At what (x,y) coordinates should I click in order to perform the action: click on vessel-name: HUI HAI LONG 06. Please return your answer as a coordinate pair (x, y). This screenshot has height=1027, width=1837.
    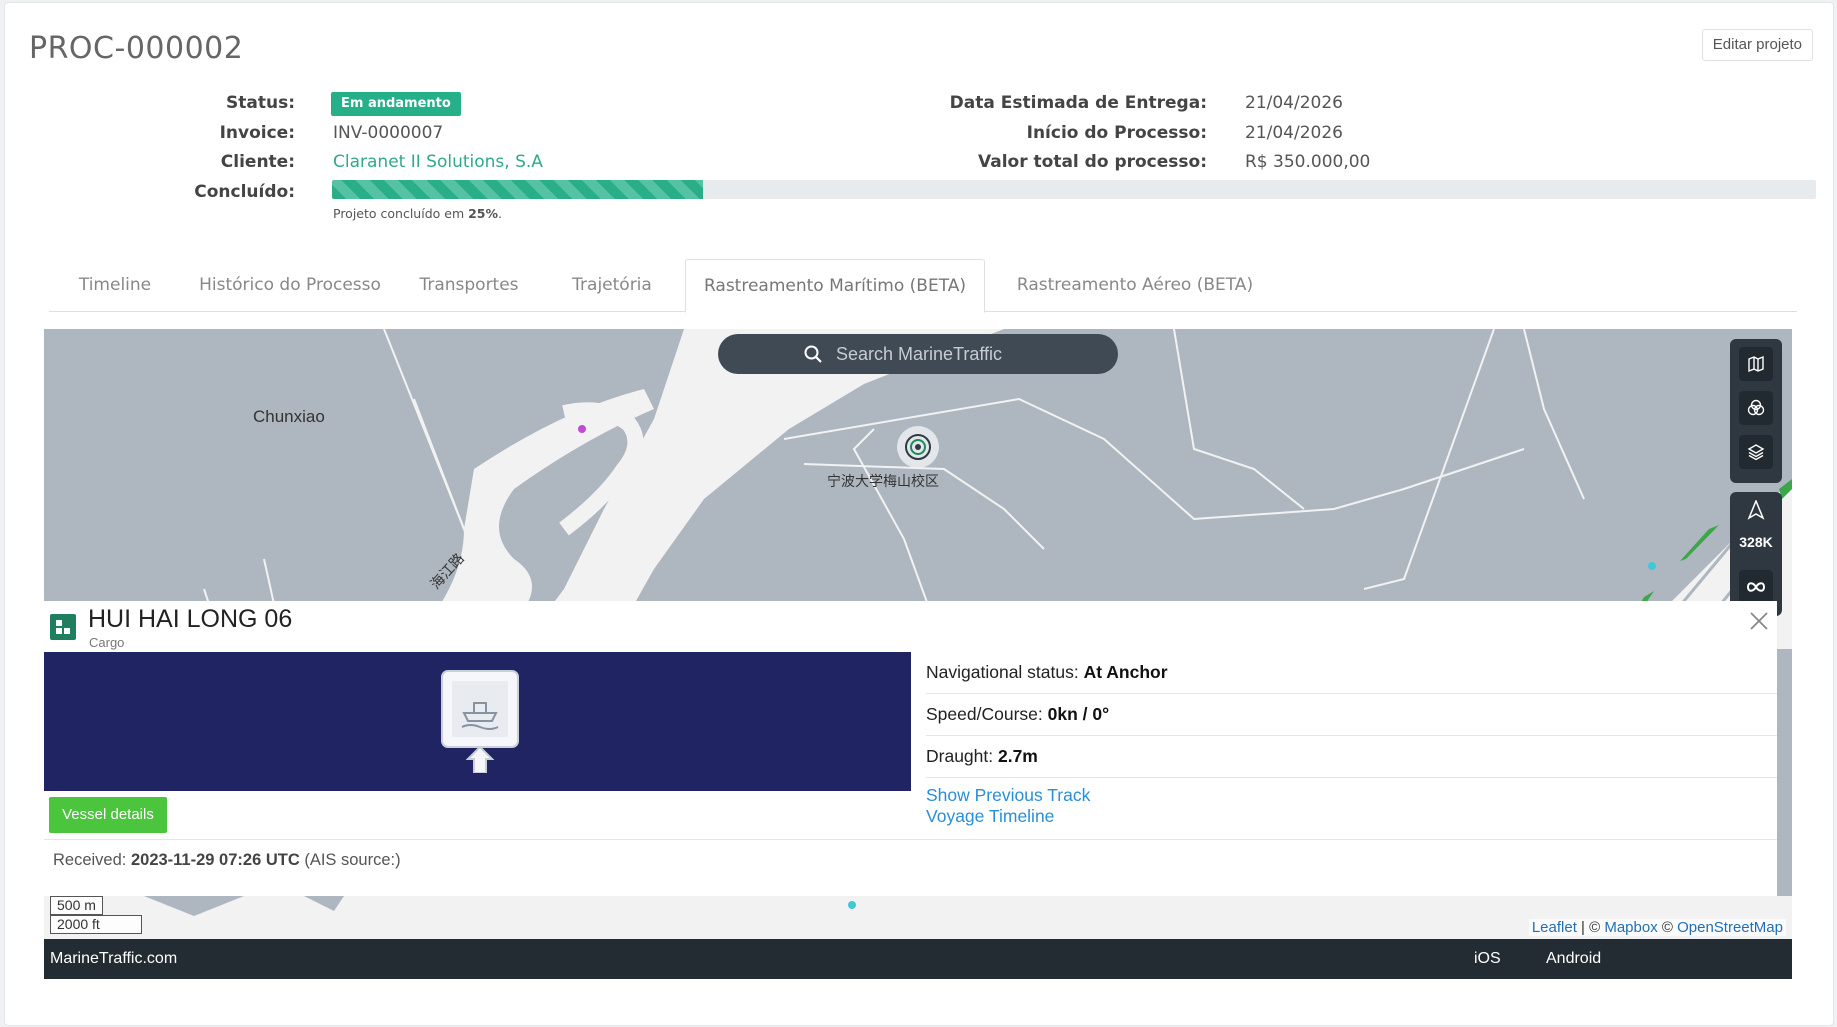
    Looking at the image, I should click on (190, 619).